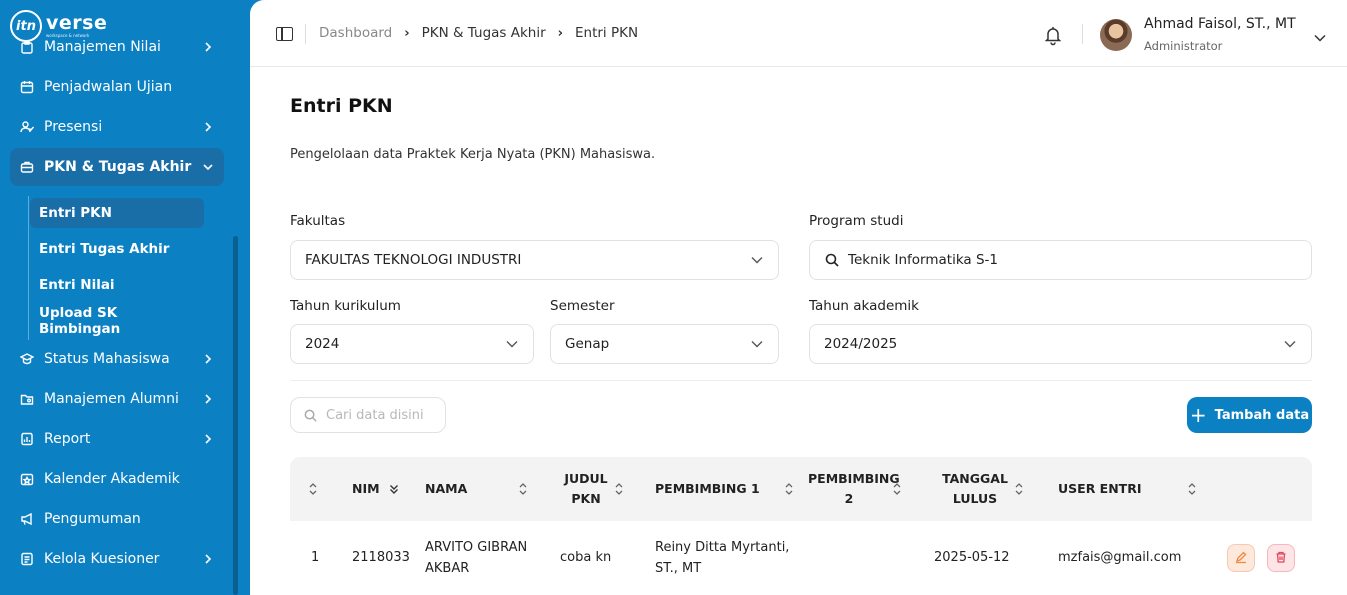 The width and height of the screenshot is (1347, 595). What do you see at coordinates (345, 306) in the screenshot?
I see `kurikulum-label: Tahun kurikulum` at bounding box center [345, 306].